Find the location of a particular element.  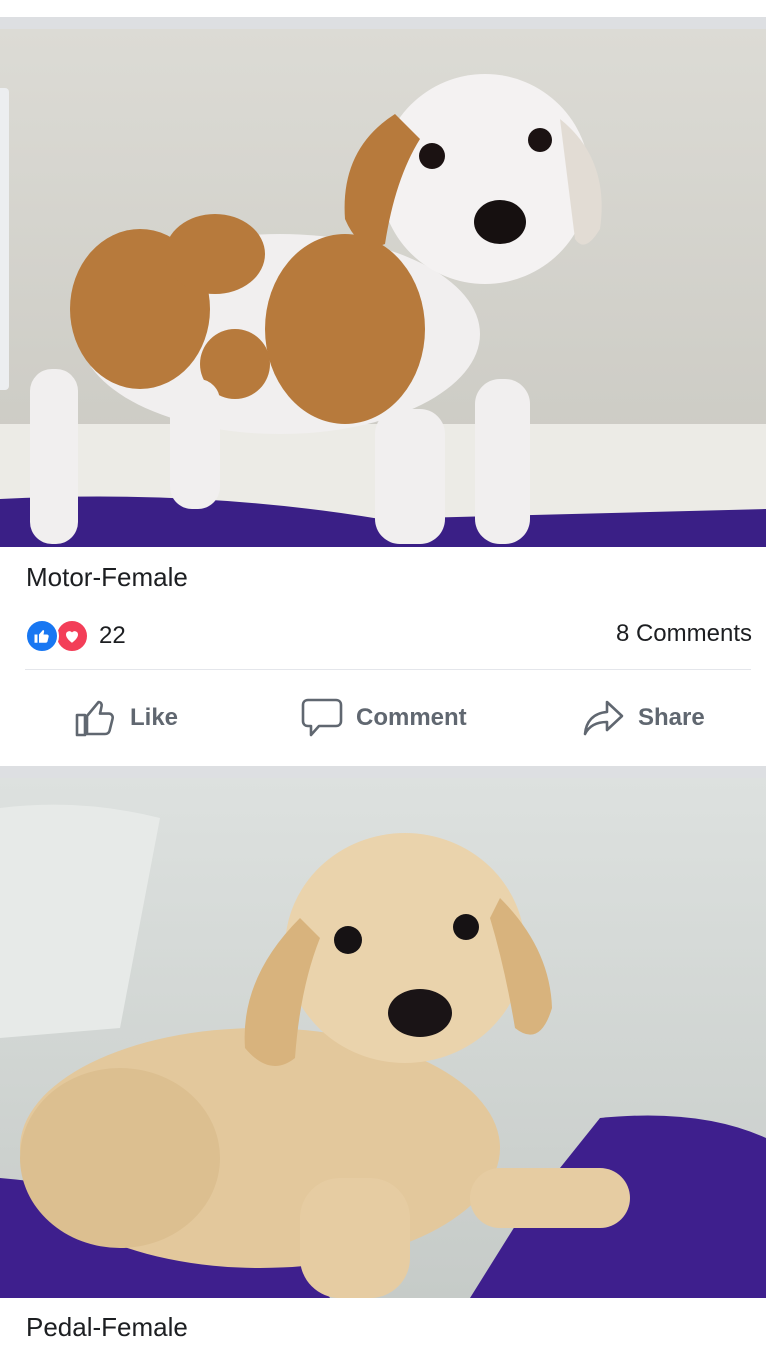

speech-bubble-icon is located at coordinates (322, 718).